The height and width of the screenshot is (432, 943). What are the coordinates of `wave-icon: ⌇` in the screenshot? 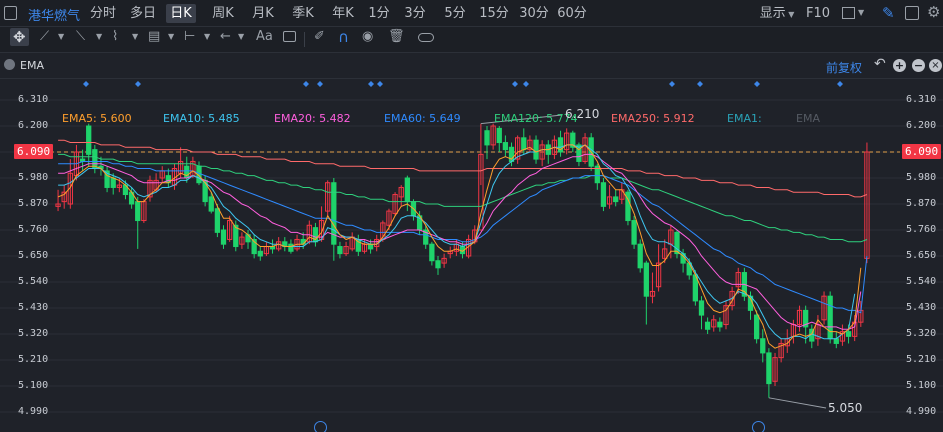 It's located at (115, 38).